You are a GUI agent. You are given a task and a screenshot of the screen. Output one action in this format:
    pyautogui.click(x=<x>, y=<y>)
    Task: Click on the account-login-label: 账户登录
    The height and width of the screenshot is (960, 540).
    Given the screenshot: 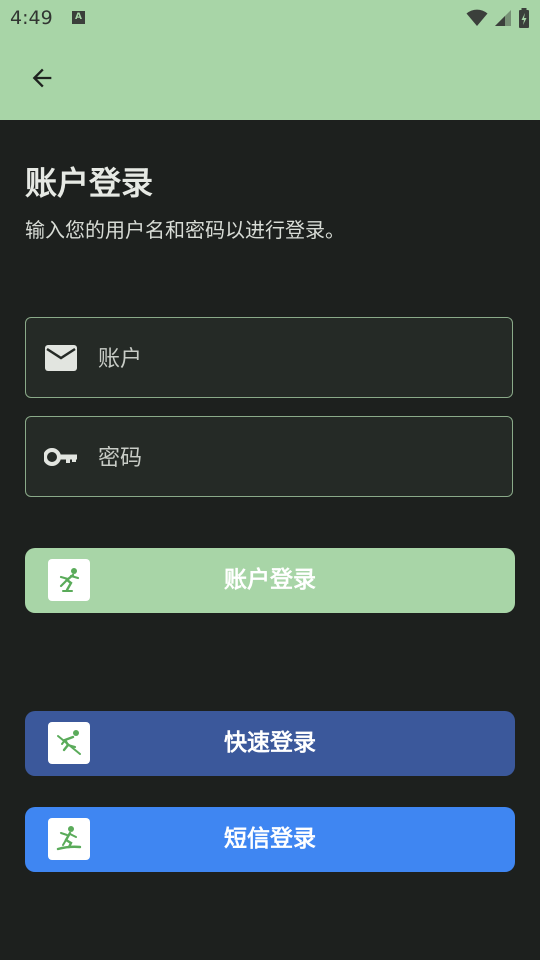 What is the action you would take?
    pyautogui.click(x=270, y=580)
    